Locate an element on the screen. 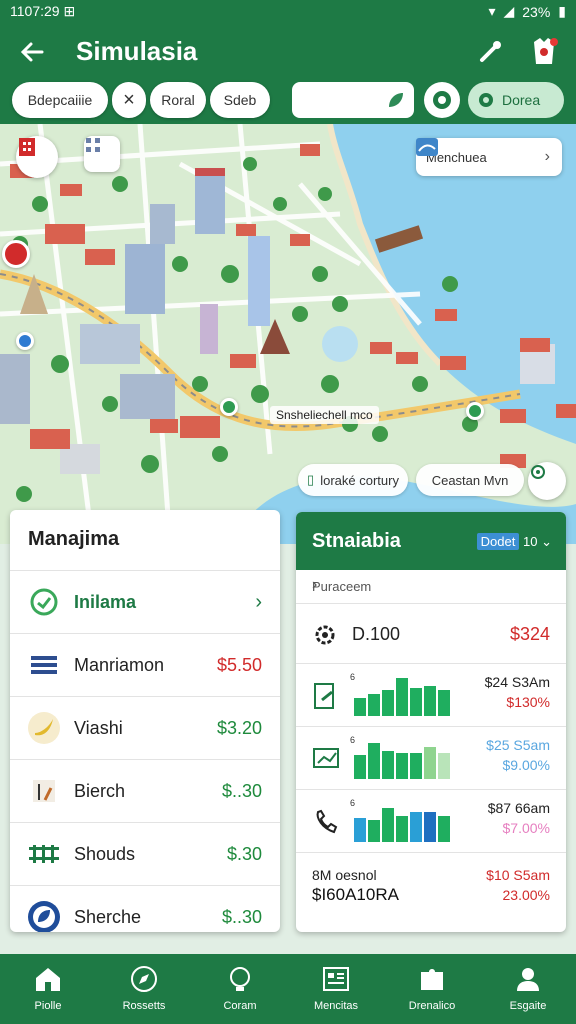  nearby-place-card: Menchuea › is located at coordinates (489, 157).